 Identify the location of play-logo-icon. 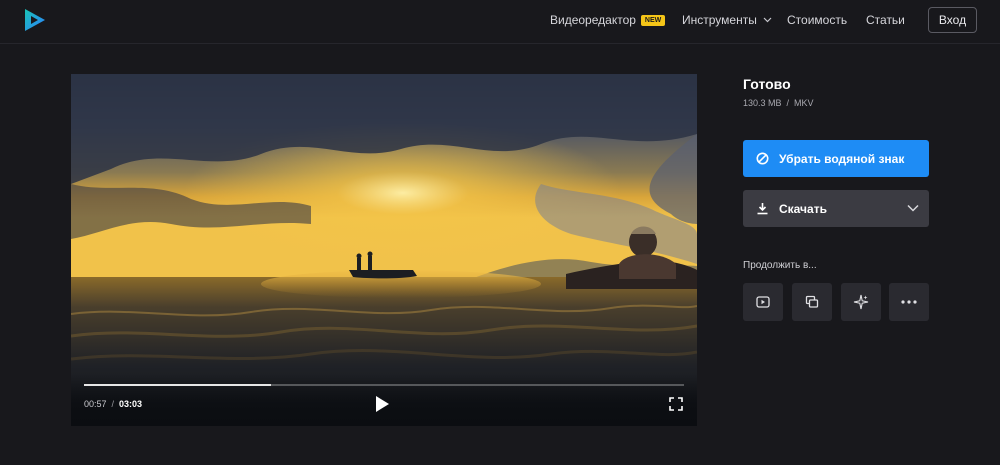
(35, 20).